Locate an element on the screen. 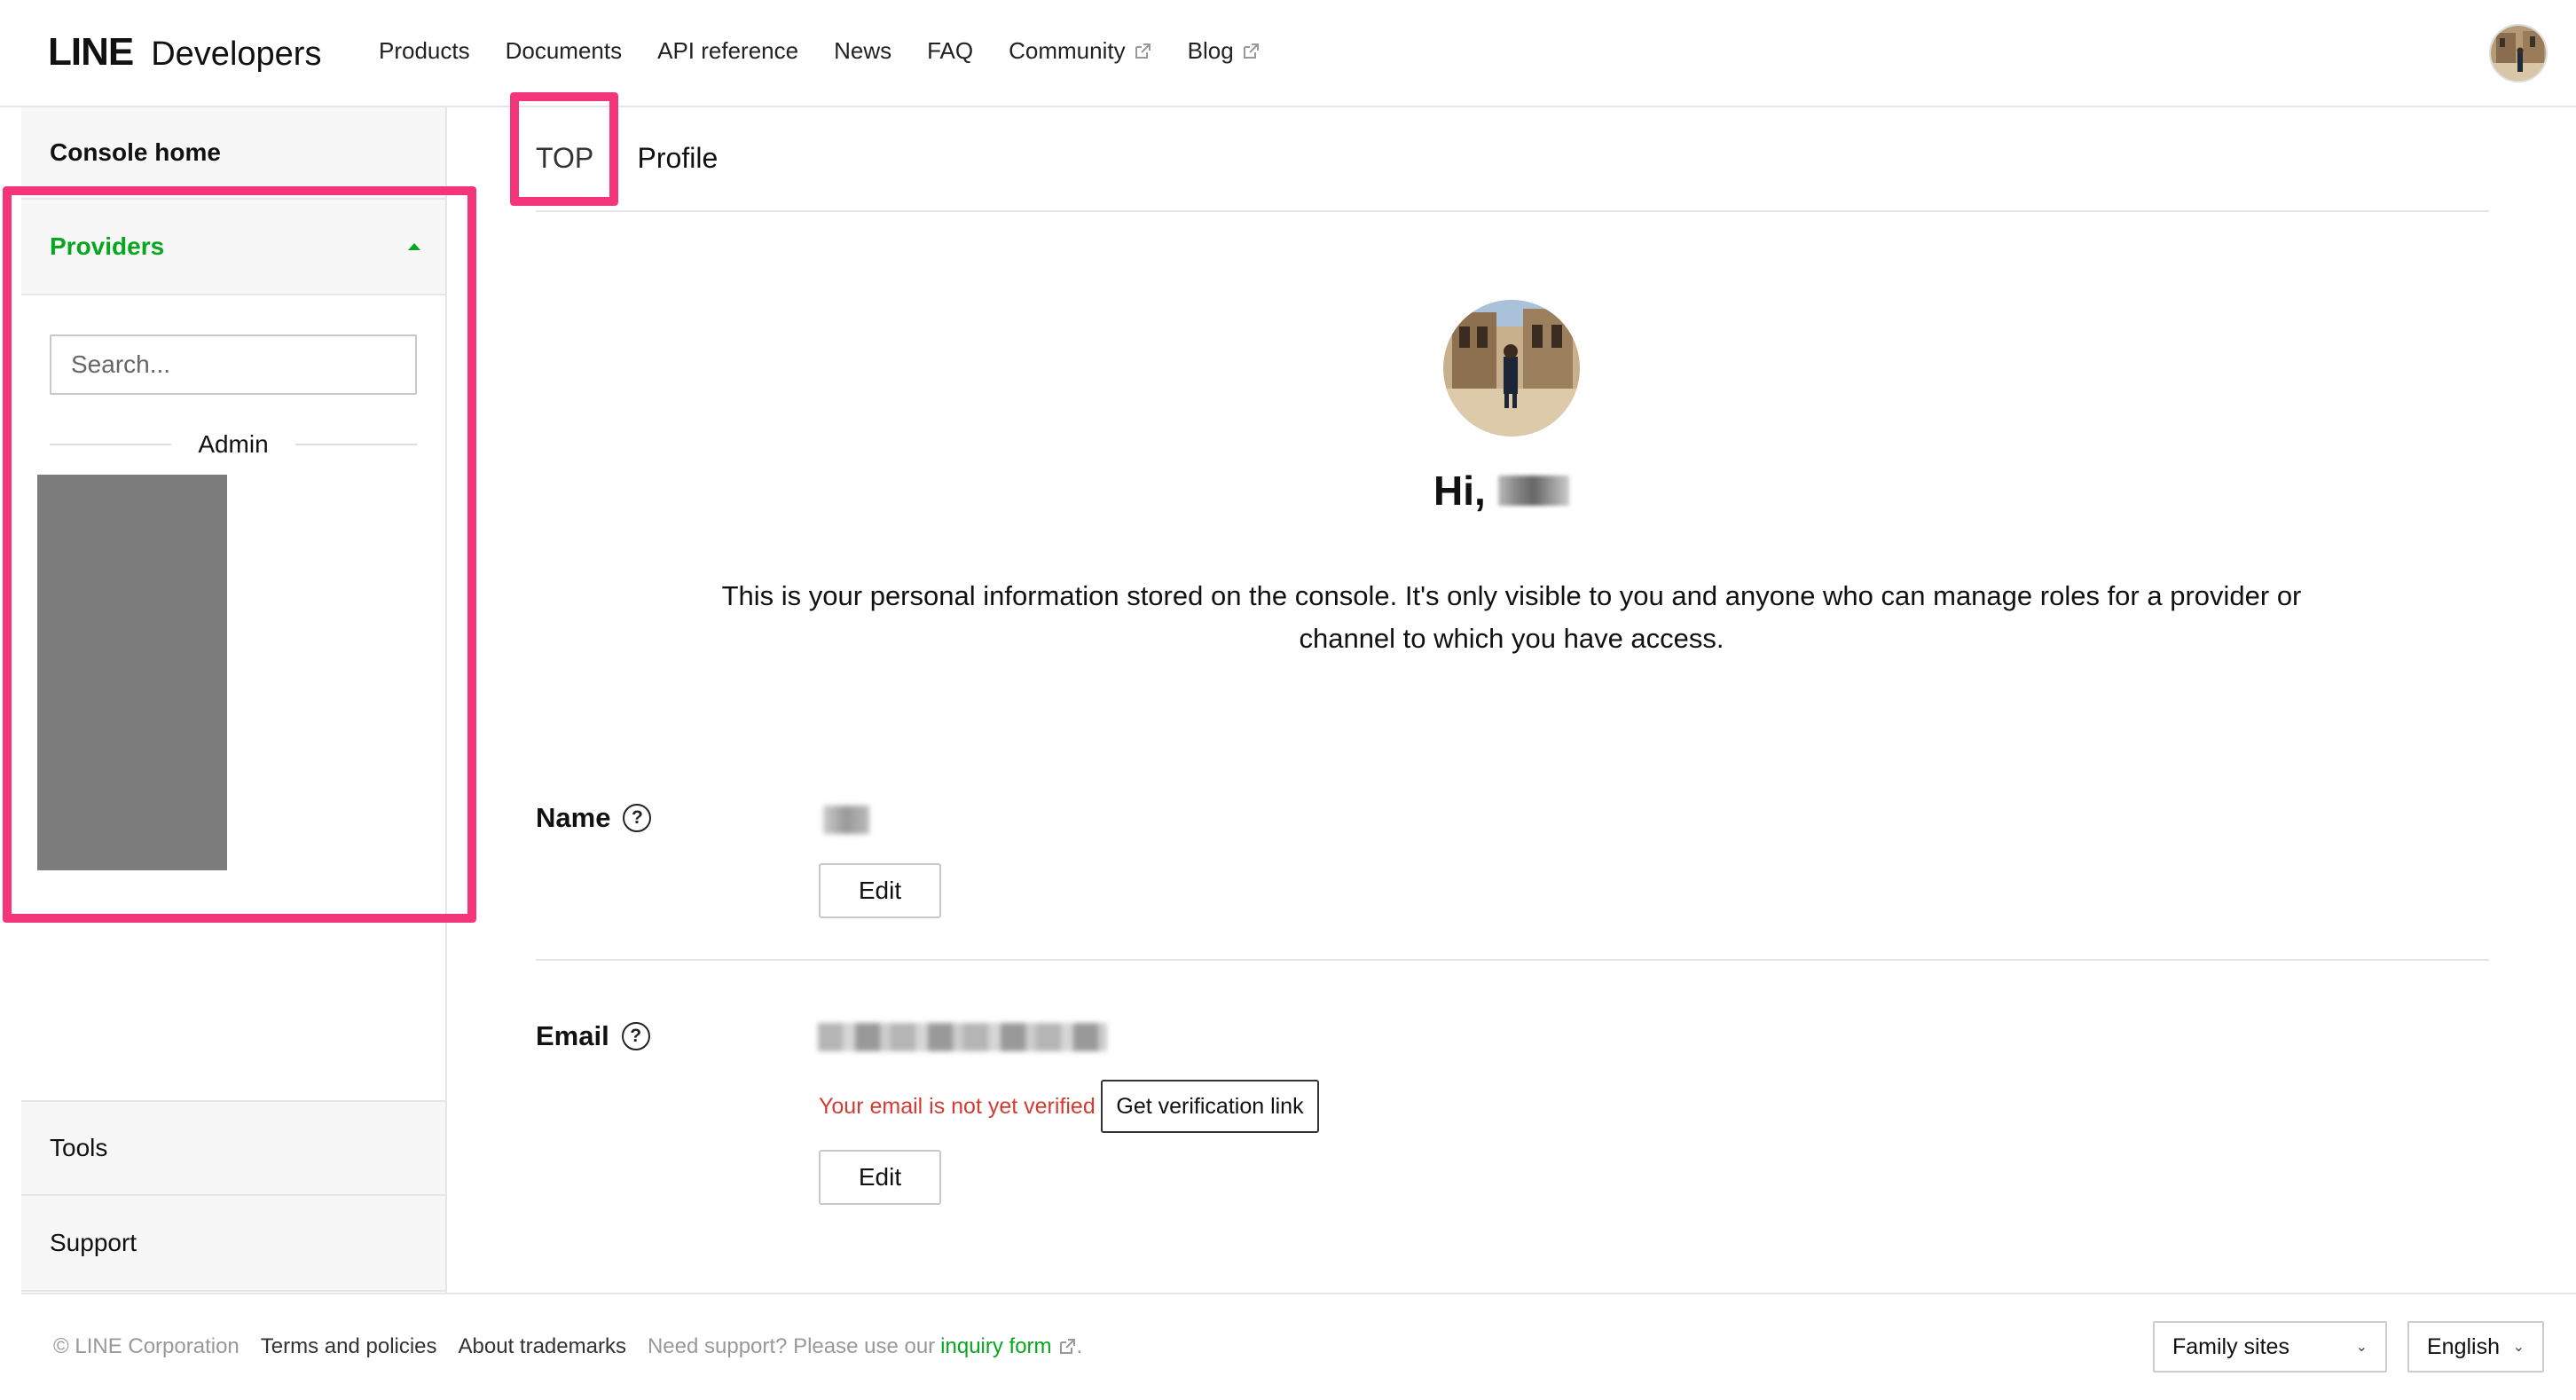 Image resolution: width=2576 pixels, height=1400 pixels. email-unverified-warning: Your email is not yet verified is located at coordinates (957, 1106).